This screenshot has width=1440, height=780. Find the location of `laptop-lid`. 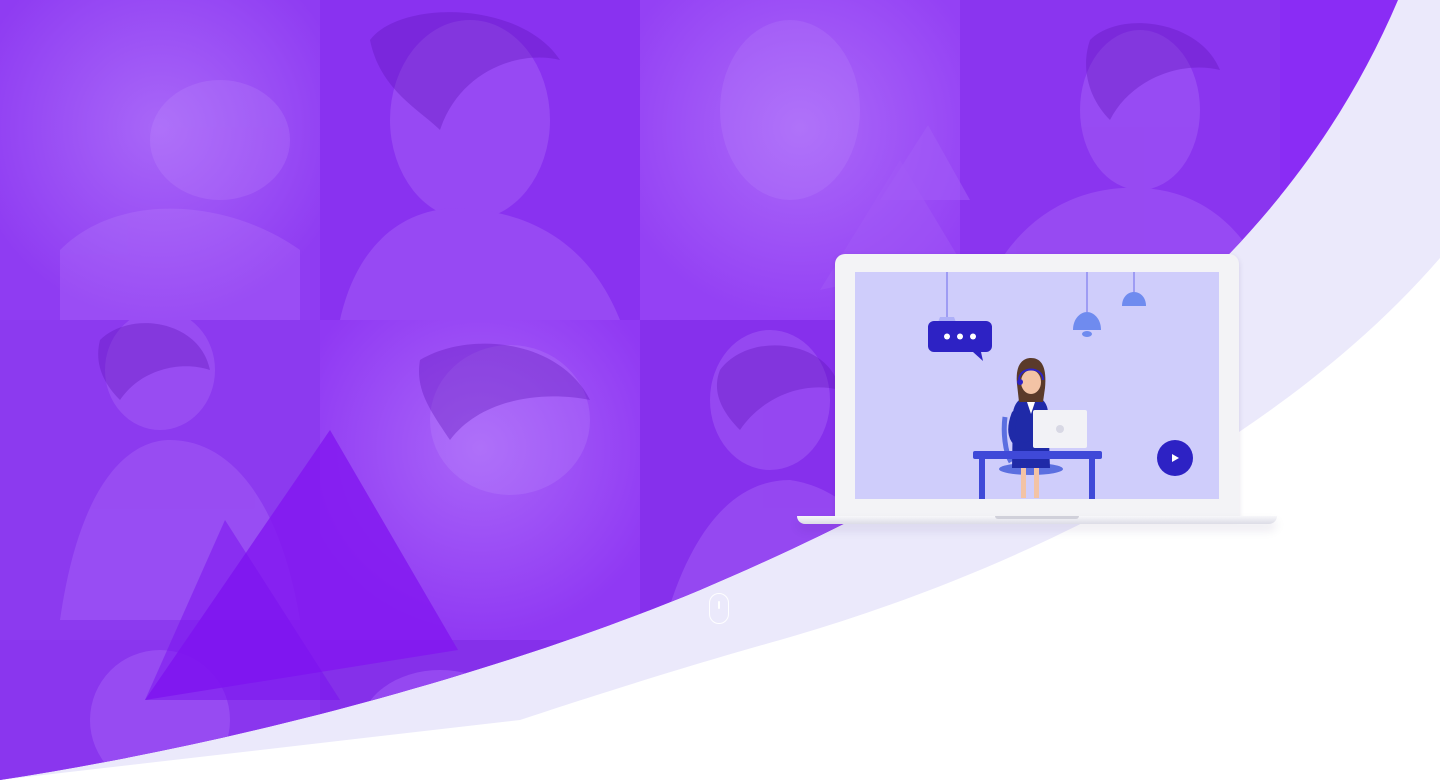

laptop-lid is located at coordinates (1037, 386).